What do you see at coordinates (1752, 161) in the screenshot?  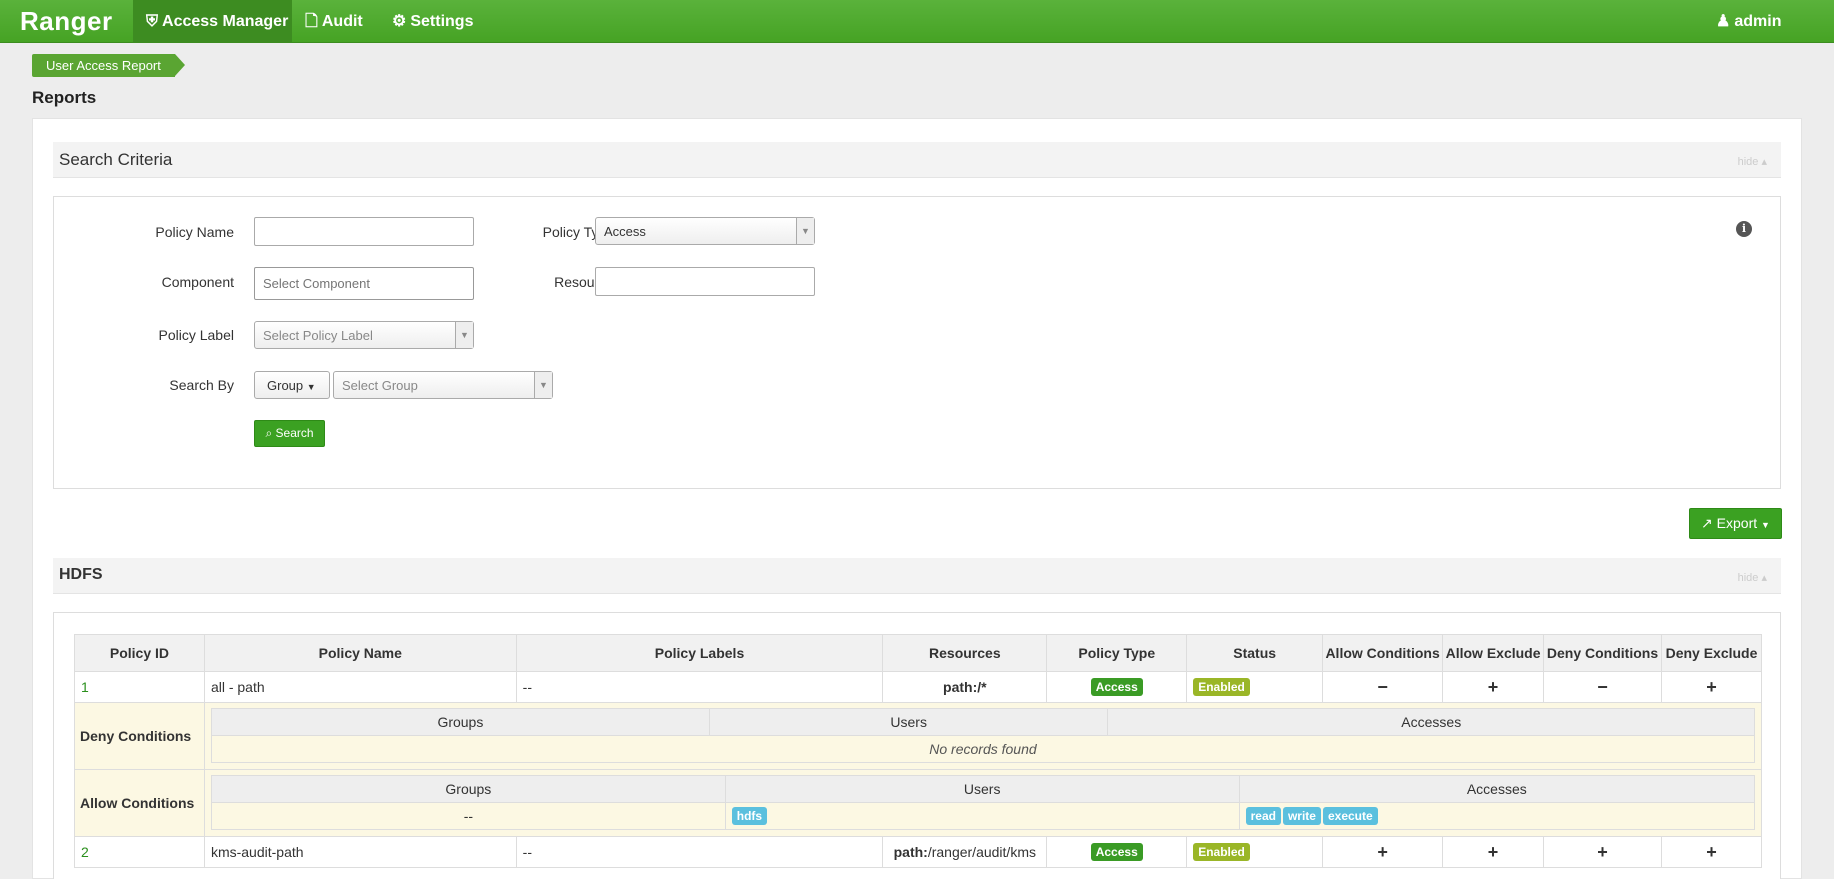 I see `search-criteria-hide-toggle: hide ▴` at bounding box center [1752, 161].